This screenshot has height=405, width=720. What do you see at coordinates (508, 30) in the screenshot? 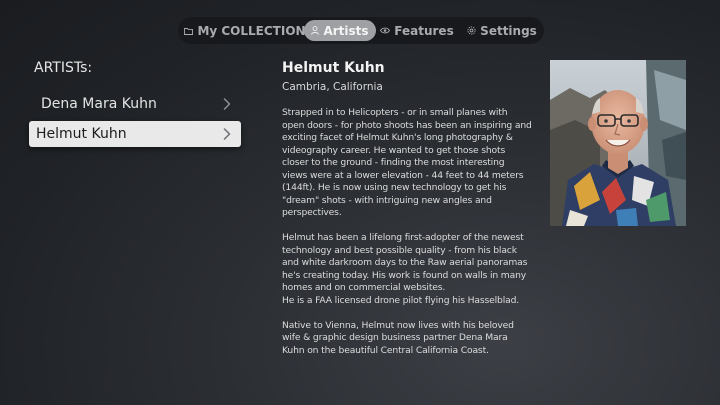
I see `tab-settings-label: Settings` at bounding box center [508, 30].